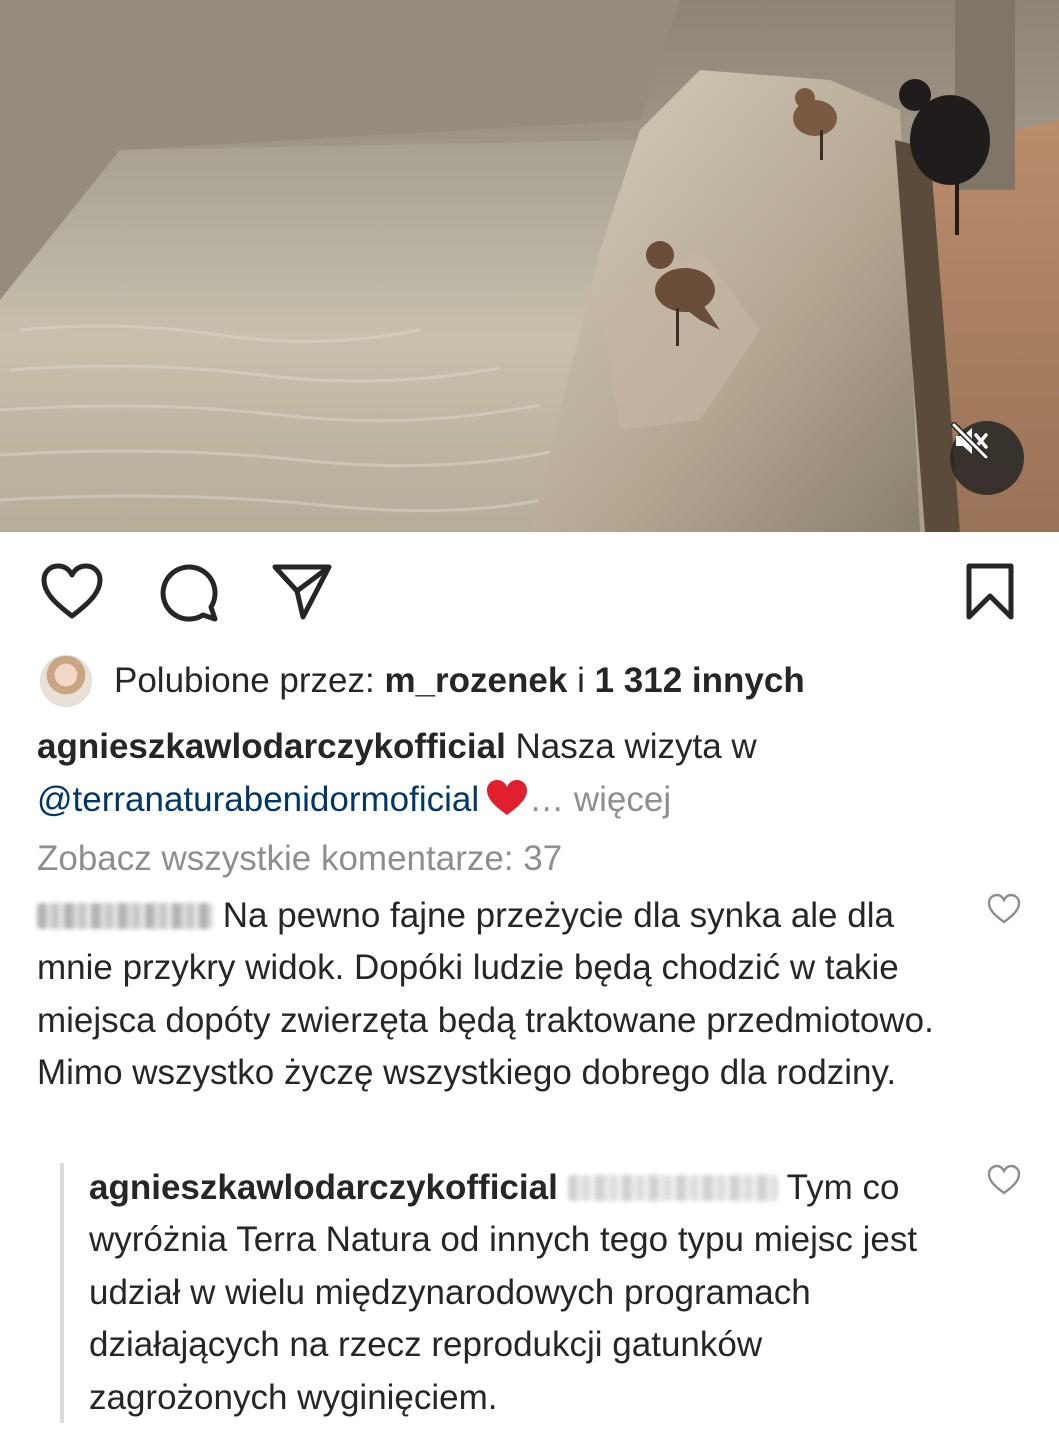  I want to click on comment-button, so click(188, 592).